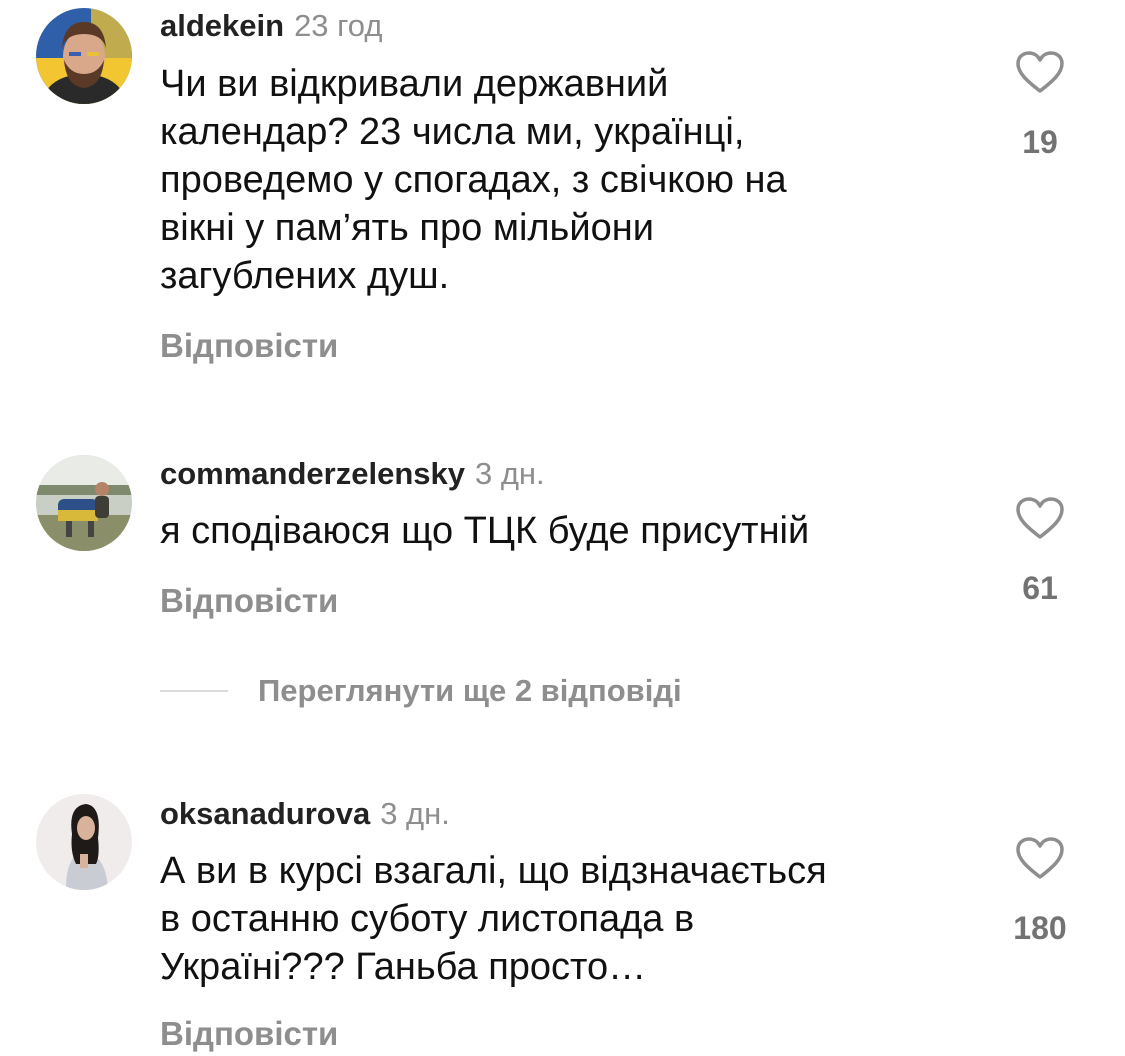 Image resolution: width=1125 pixels, height=1056 pixels. What do you see at coordinates (1040, 928) in the screenshot?
I see `like-count: 180` at bounding box center [1040, 928].